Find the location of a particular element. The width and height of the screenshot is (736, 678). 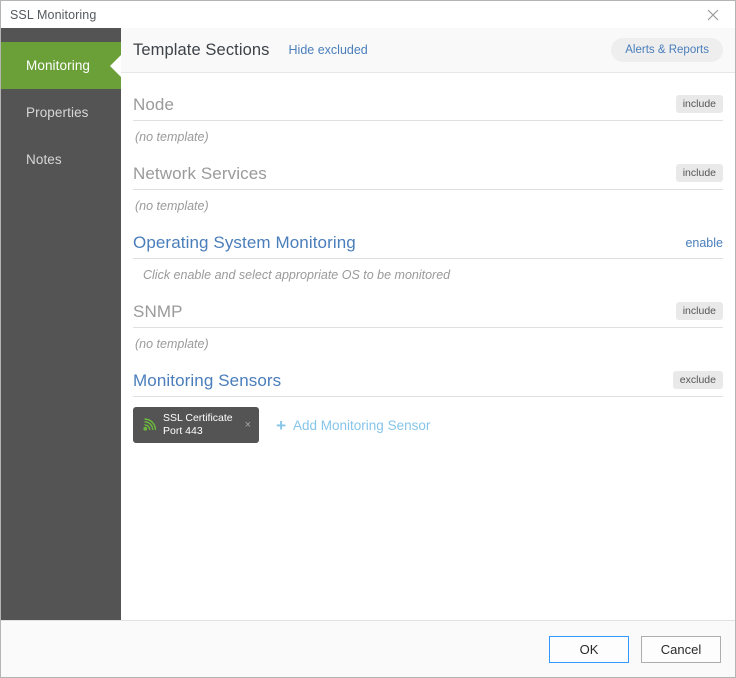

sidebar-item-label: Monitoring is located at coordinates (58, 65).